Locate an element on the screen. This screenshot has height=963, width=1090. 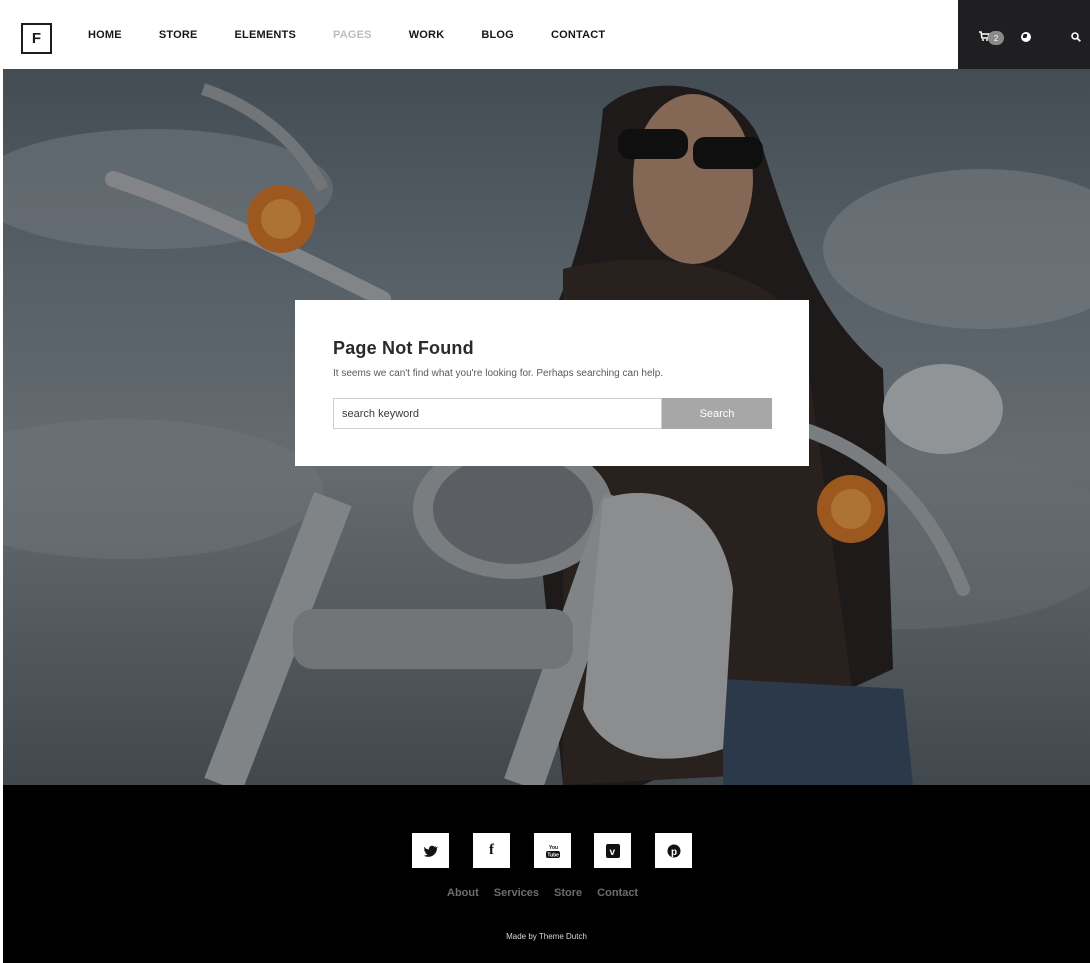
svg-text: p is located at coordinates (674, 852).